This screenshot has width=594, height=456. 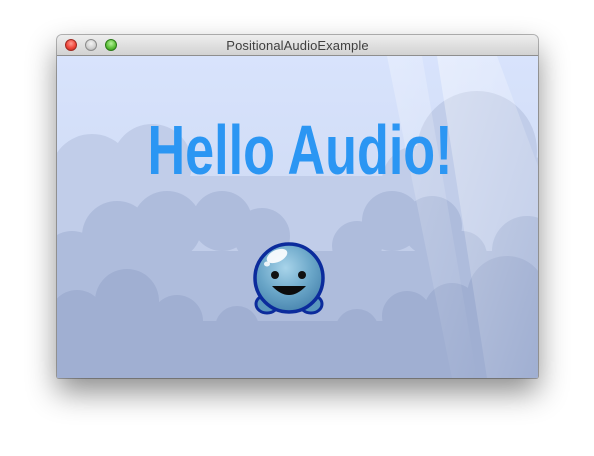 I want to click on headline-text: Hello Audio!, so click(x=300, y=150).